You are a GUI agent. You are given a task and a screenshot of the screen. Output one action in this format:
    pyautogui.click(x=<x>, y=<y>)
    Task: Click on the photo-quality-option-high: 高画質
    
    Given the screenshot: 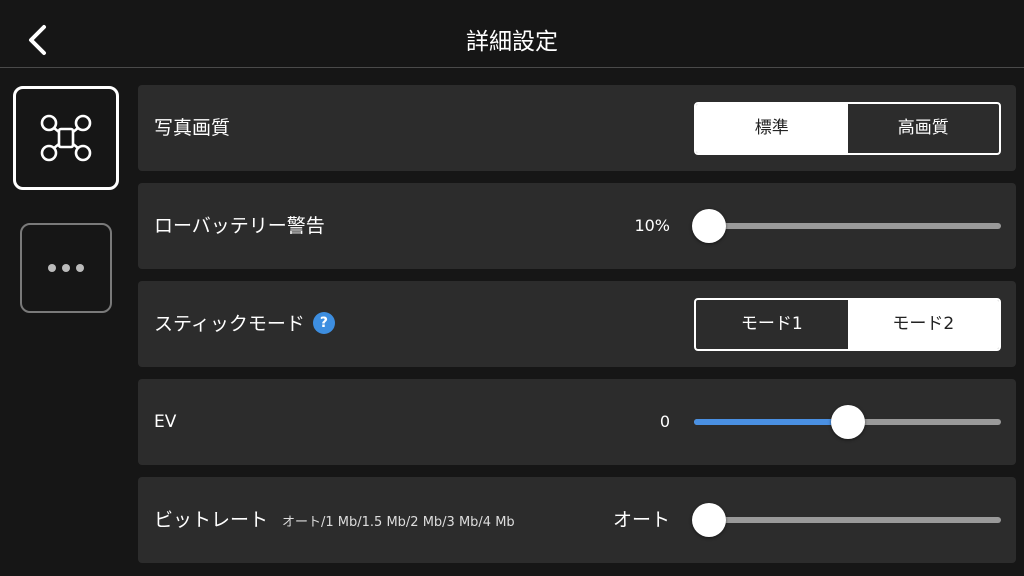 What is the action you would take?
    pyautogui.click(x=924, y=128)
    